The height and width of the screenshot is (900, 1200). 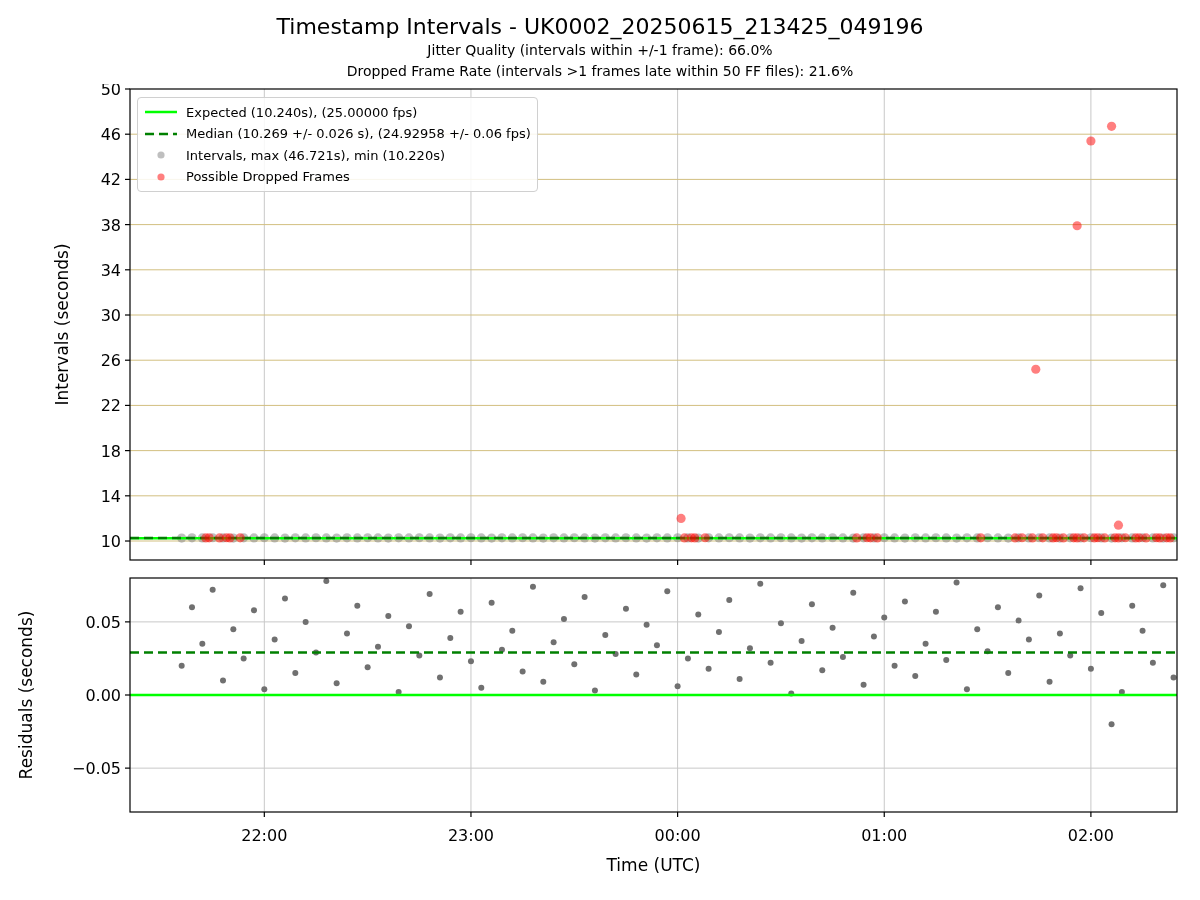 I want to click on y-tick-label: 10, so click(x=110, y=541).